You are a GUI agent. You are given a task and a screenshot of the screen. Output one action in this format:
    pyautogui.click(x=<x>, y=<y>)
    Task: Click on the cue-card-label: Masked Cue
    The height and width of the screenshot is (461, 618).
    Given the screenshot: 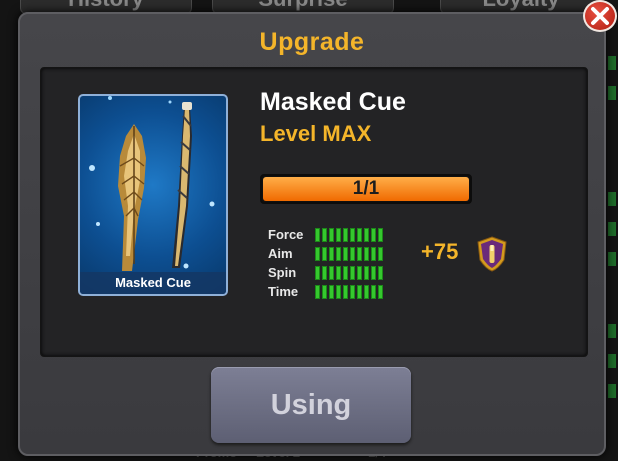 What is the action you would take?
    pyautogui.click(x=153, y=283)
    